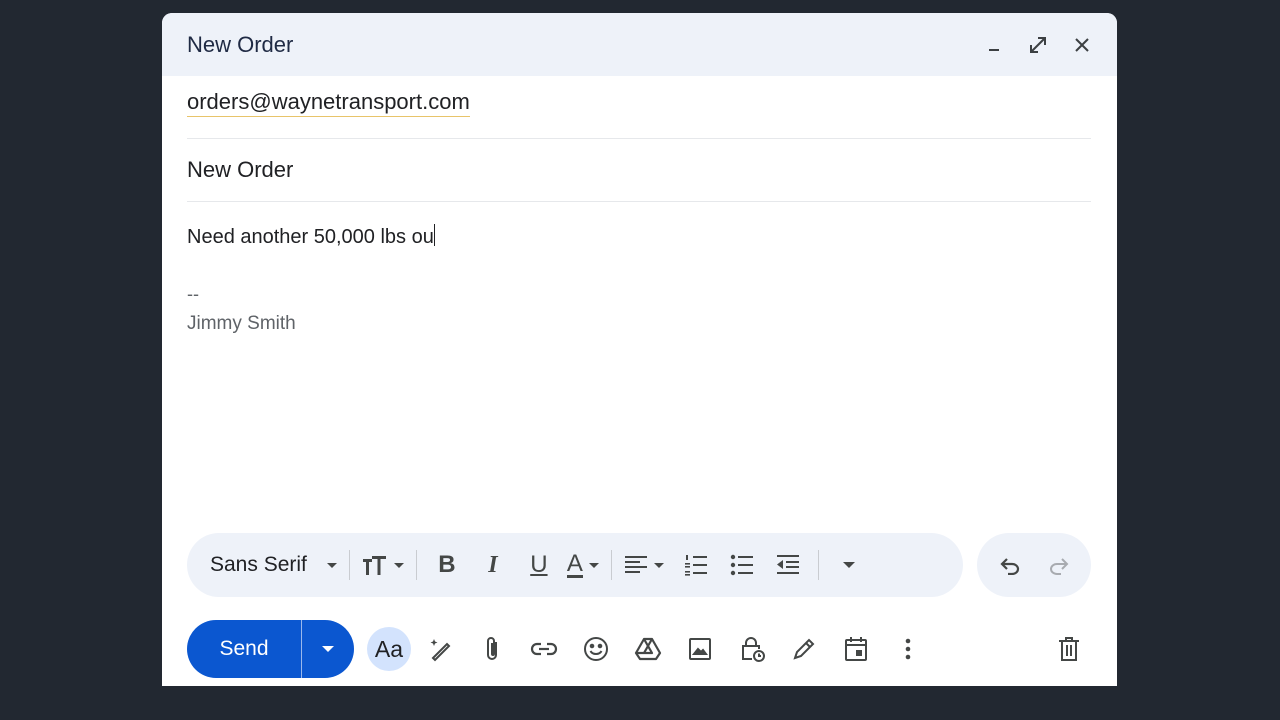 This screenshot has width=1280, height=720. What do you see at coordinates (1034, 565) in the screenshot?
I see `undo-redo-group` at bounding box center [1034, 565].